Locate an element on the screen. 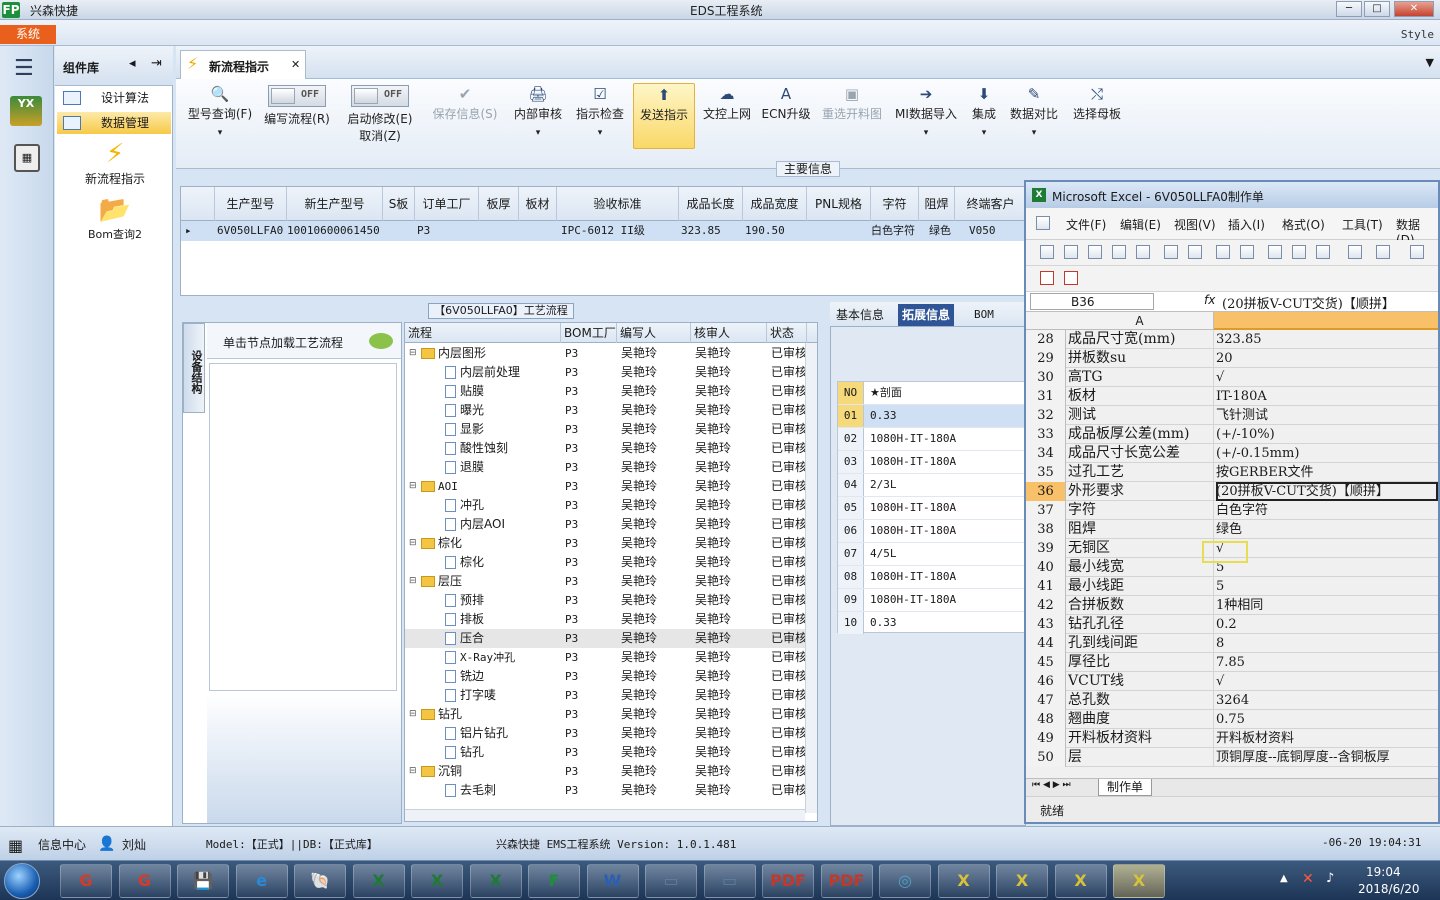 This screenshot has width=1440, height=900. table-cell: V050 is located at coordinates (998, 231).